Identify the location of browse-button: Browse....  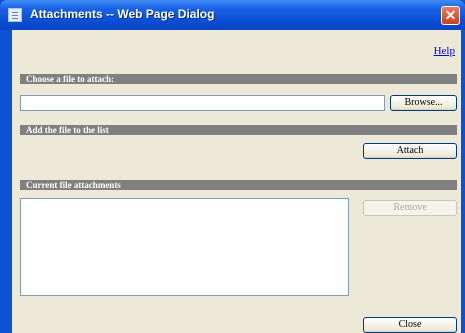
(423, 103).